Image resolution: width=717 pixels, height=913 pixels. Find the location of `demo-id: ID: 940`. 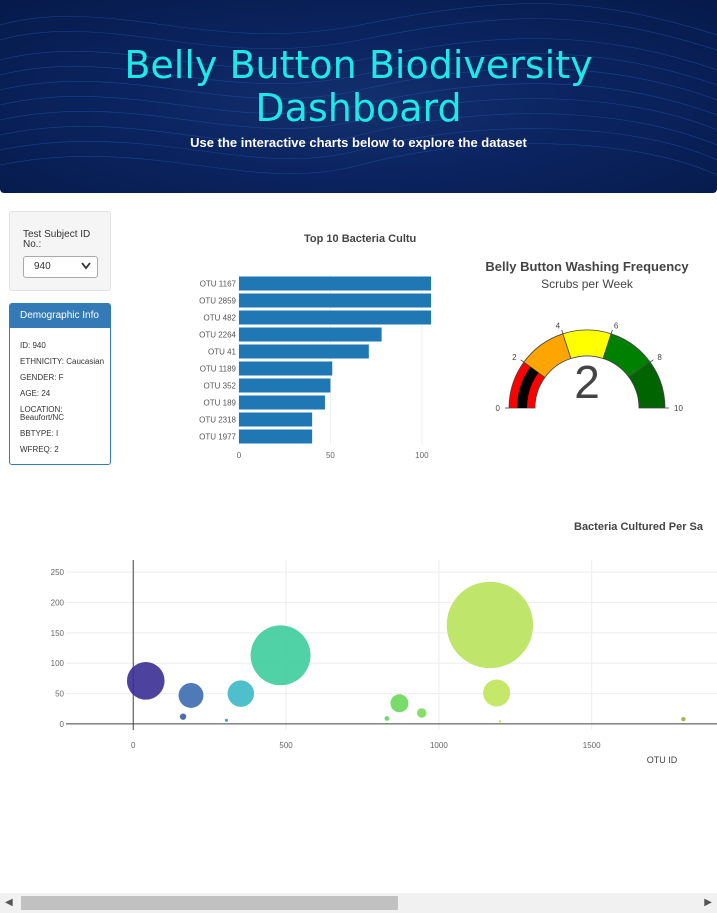

demo-id: ID: 940 is located at coordinates (33, 345).